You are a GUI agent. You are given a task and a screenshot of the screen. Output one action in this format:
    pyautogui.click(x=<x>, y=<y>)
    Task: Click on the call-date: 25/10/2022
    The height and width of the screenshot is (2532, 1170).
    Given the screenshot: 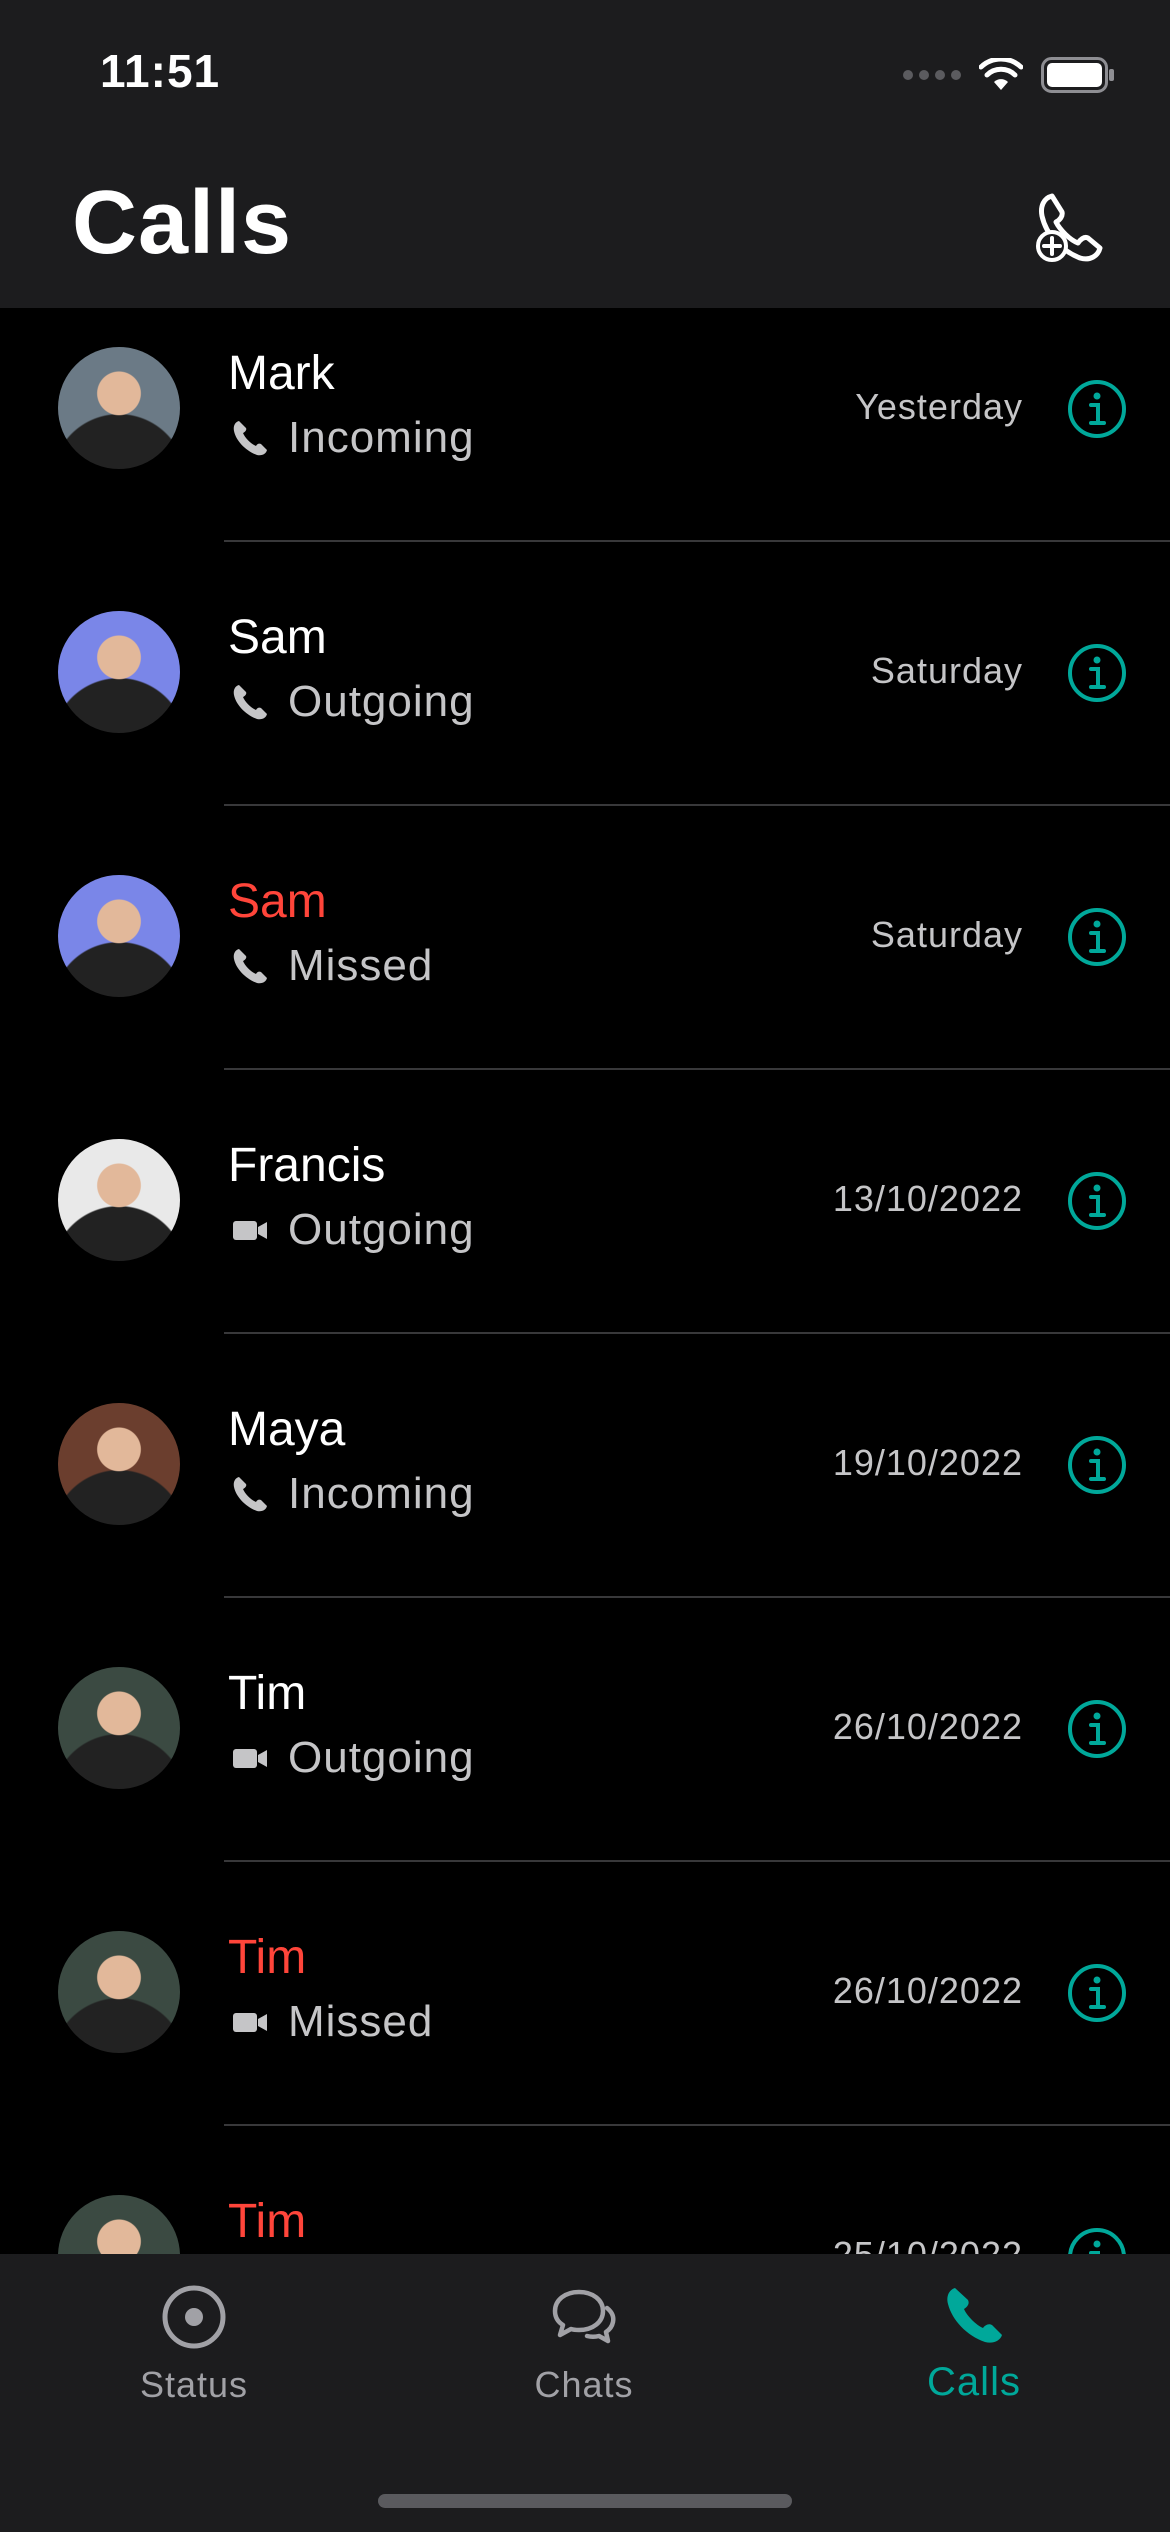 What is the action you would take?
    pyautogui.click(x=928, y=2244)
    